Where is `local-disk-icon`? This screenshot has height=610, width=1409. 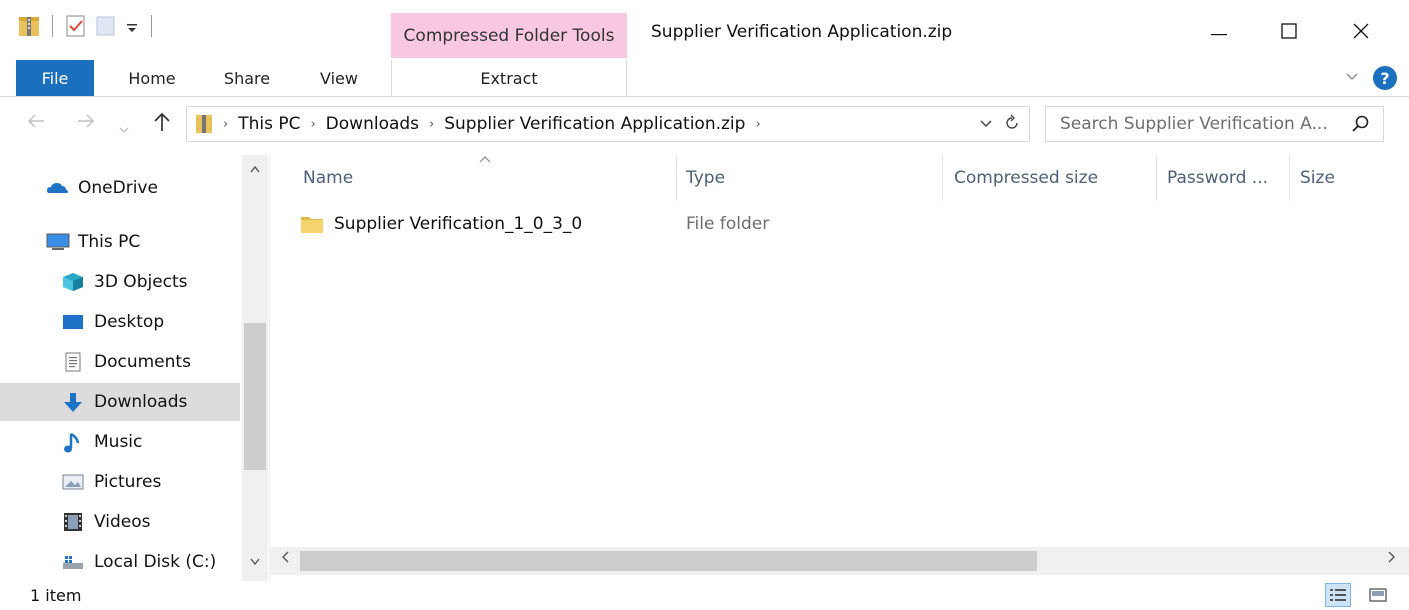
local-disk-icon is located at coordinates (73, 562).